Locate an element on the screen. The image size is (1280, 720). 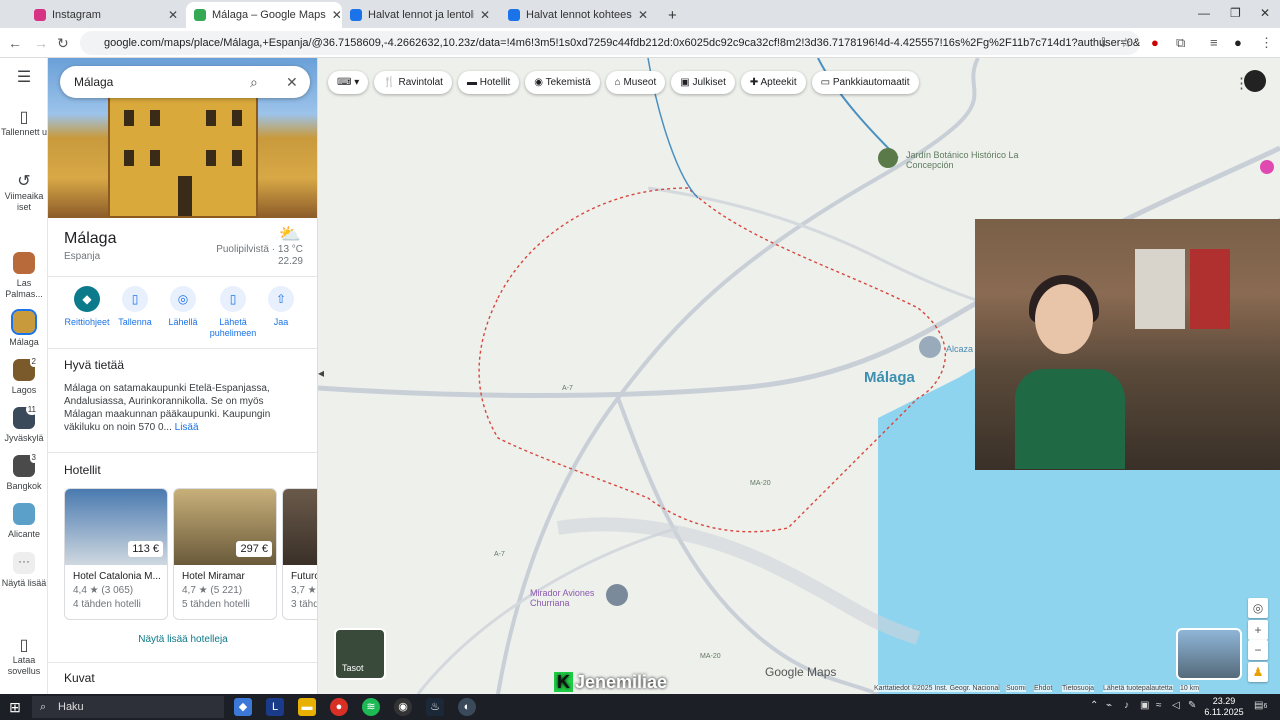
recent-place-lagos: 2 Lagos is located at coordinates (24, 376).